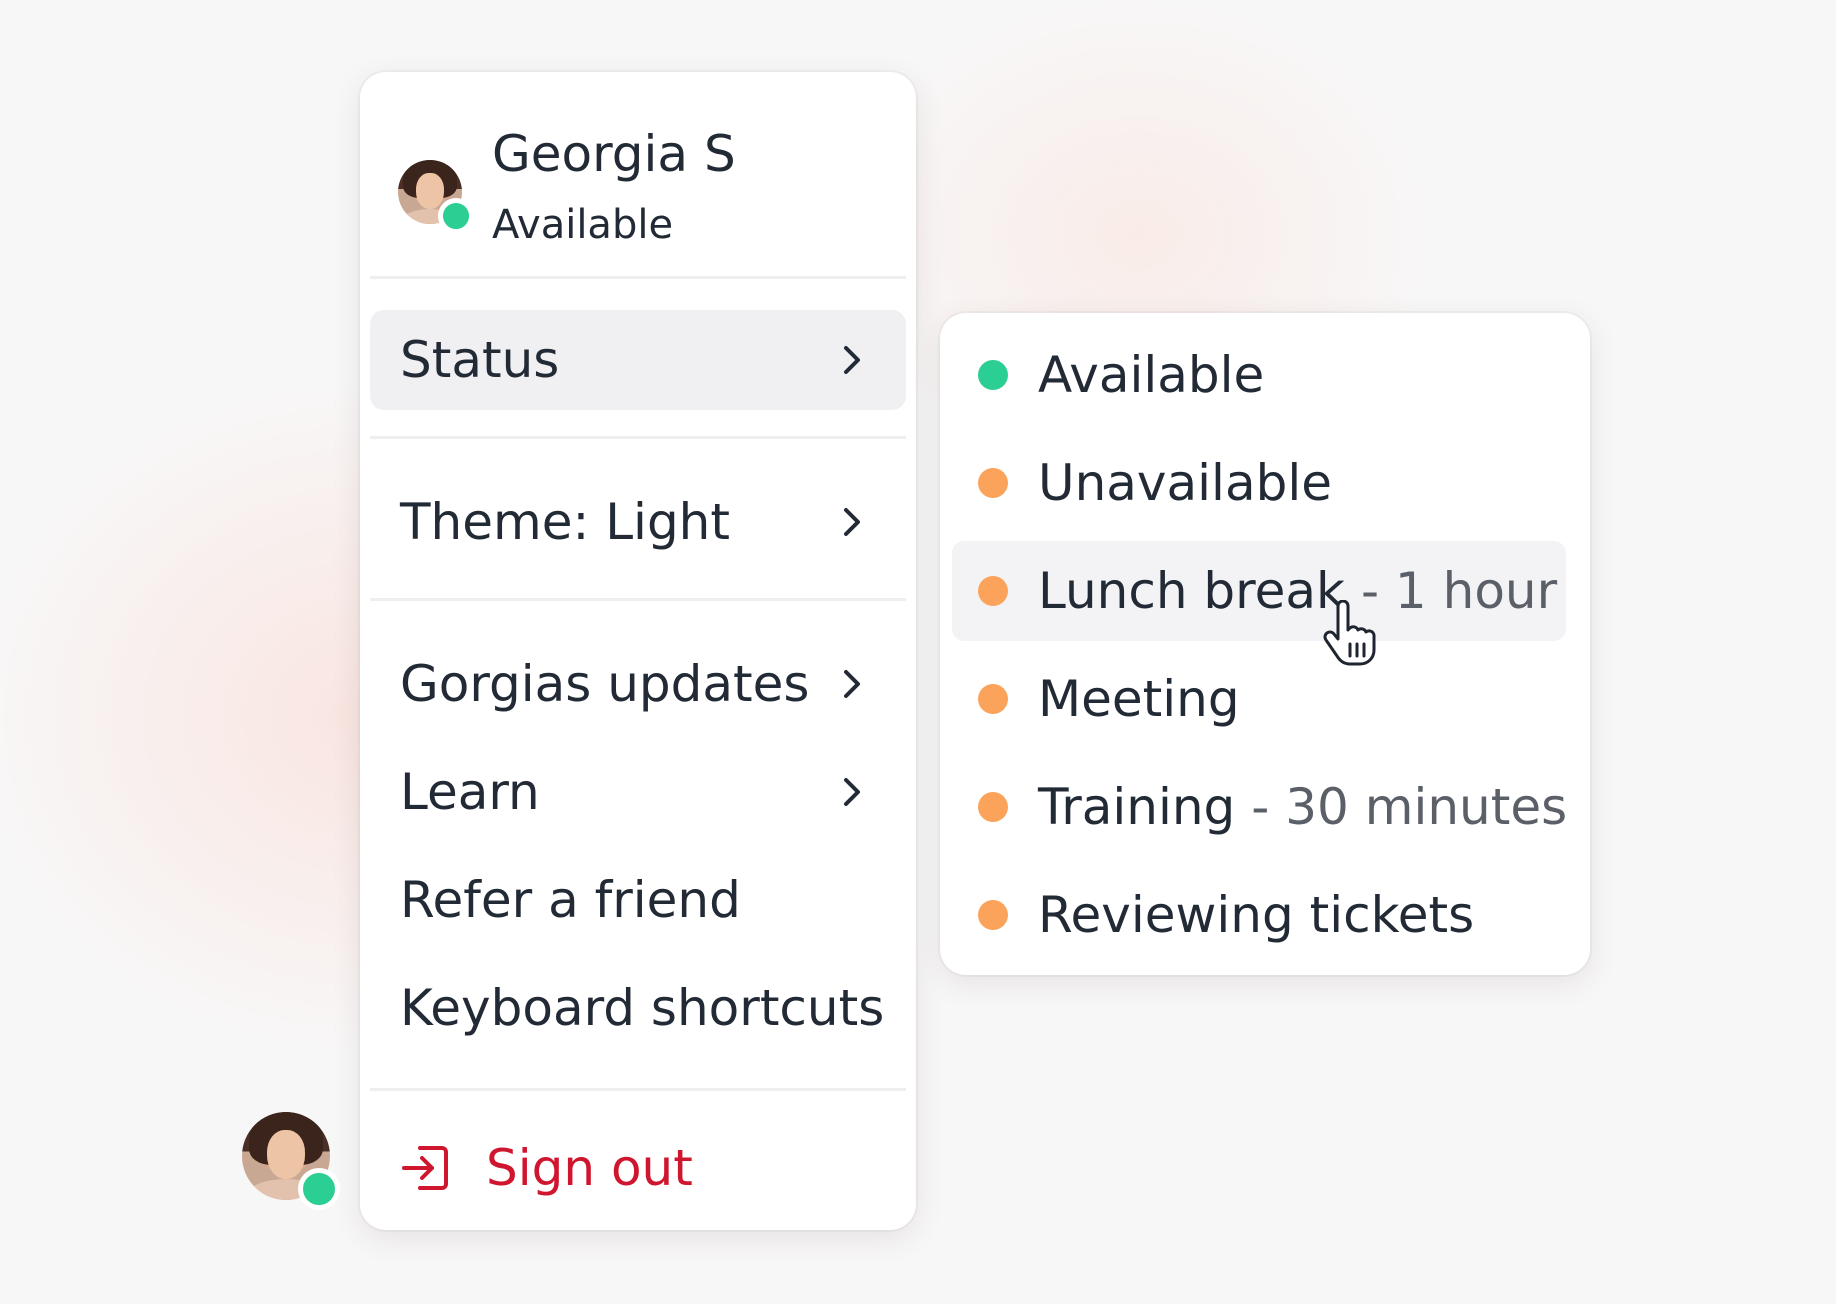 This screenshot has width=1836, height=1304. I want to click on status-option-meeting: Meeting, so click(1259, 699).